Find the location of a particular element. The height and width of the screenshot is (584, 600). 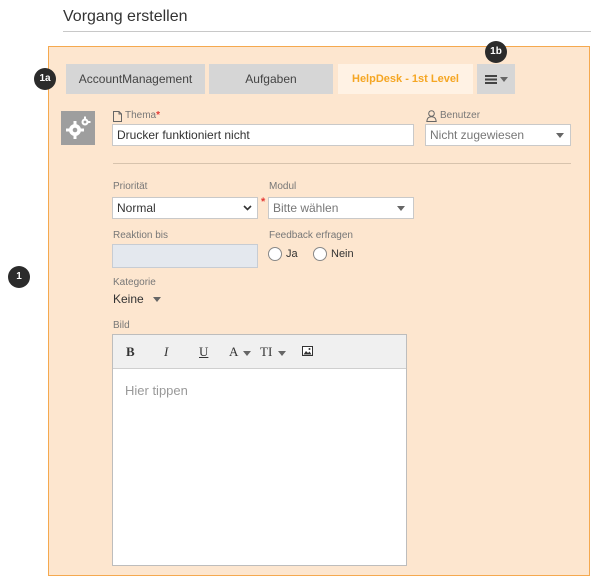

tab-aufgaben: Aufgaben is located at coordinates (271, 79).